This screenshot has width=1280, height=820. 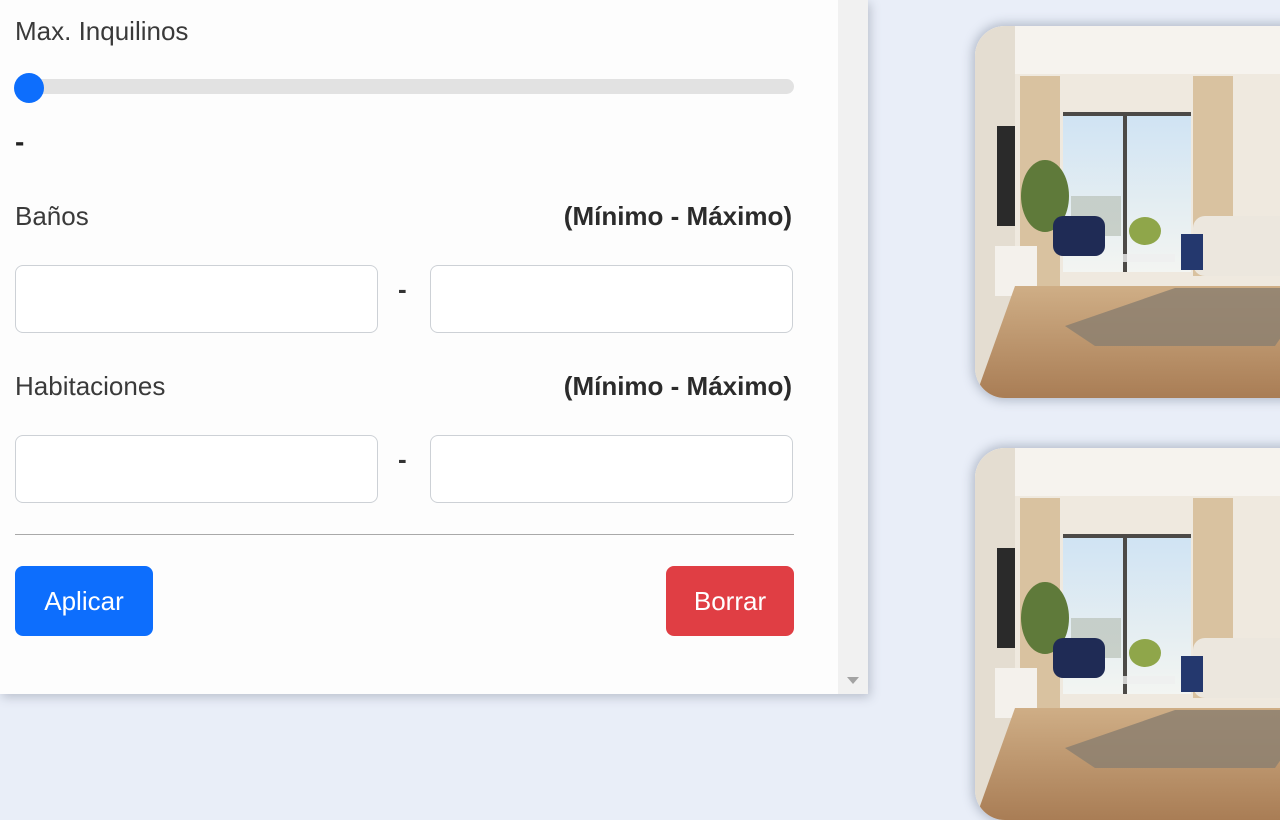 I want to click on max-tenants-label: Max. Inquilinos, so click(x=102, y=31).